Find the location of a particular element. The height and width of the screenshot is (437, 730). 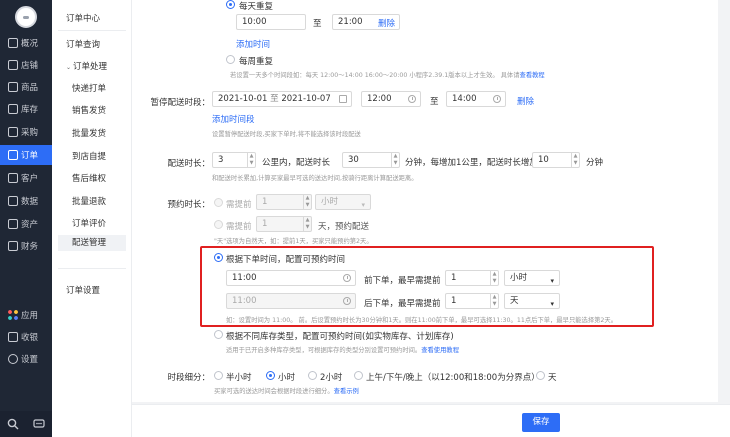

daily-delete-link: 删除 is located at coordinates (386, 23).